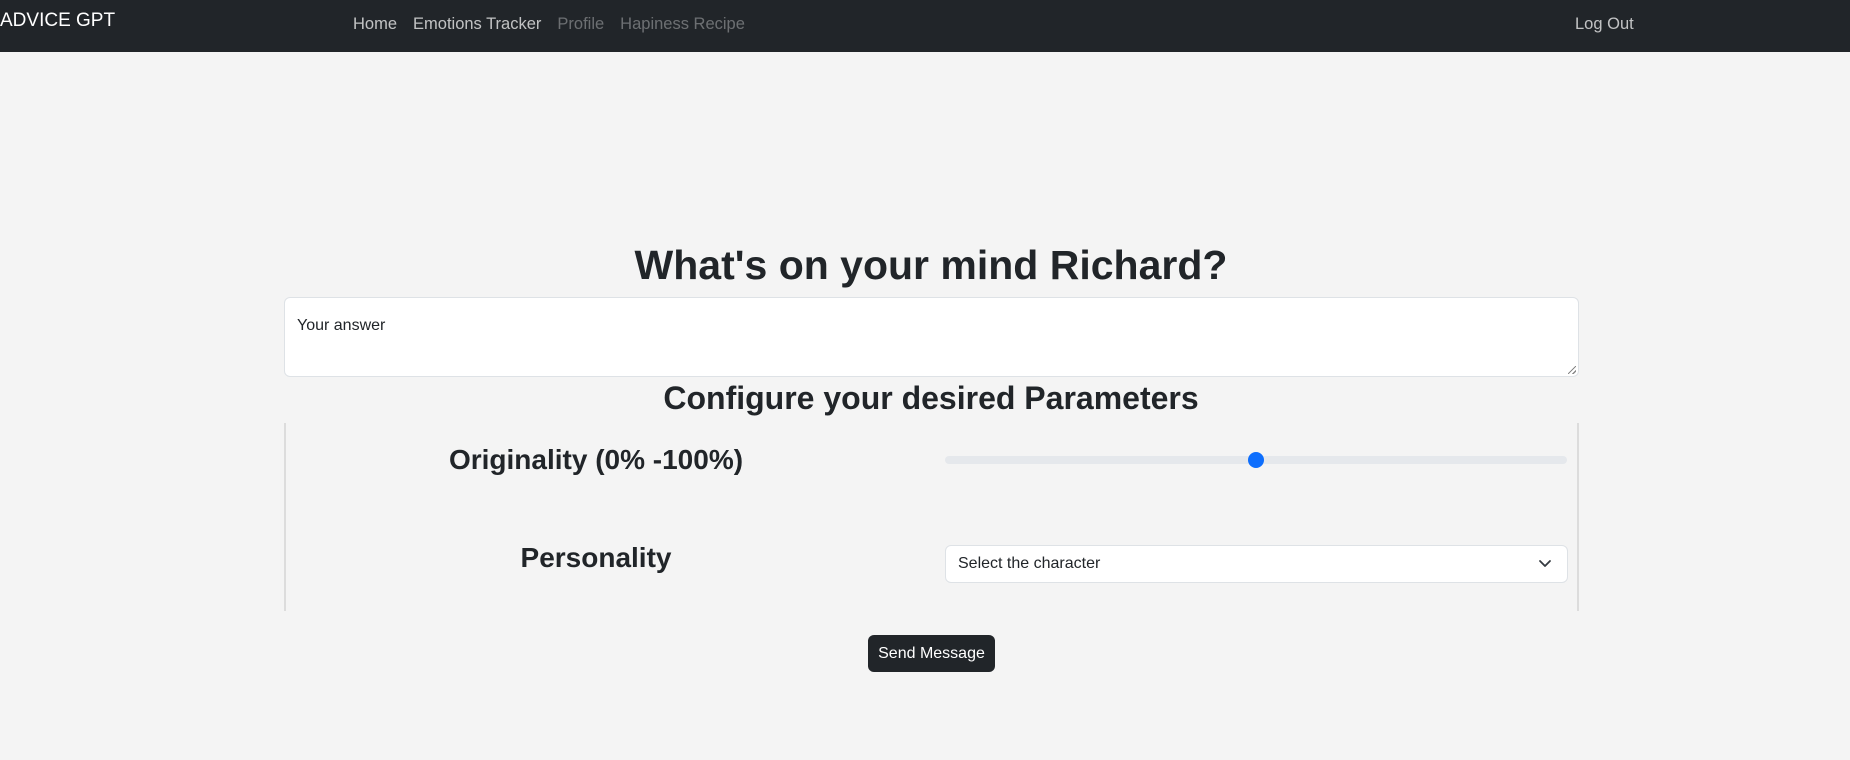 The height and width of the screenshot is (760, 1850). I want to click on answer-placeholder: Your answer, so click(341, 325).